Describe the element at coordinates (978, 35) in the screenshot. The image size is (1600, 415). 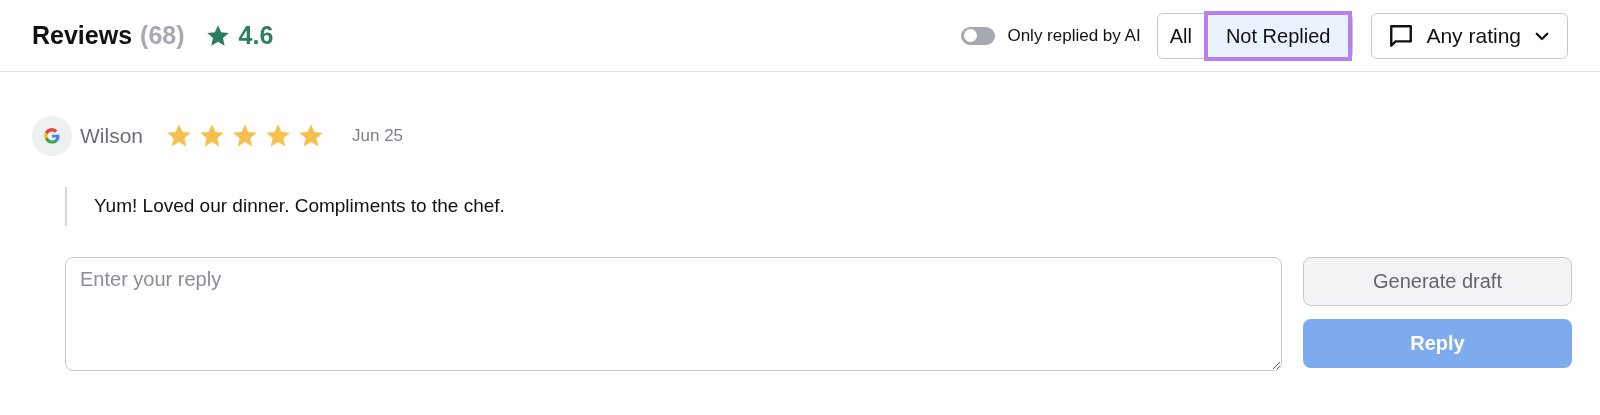
I see `toggle-switch` at that location.